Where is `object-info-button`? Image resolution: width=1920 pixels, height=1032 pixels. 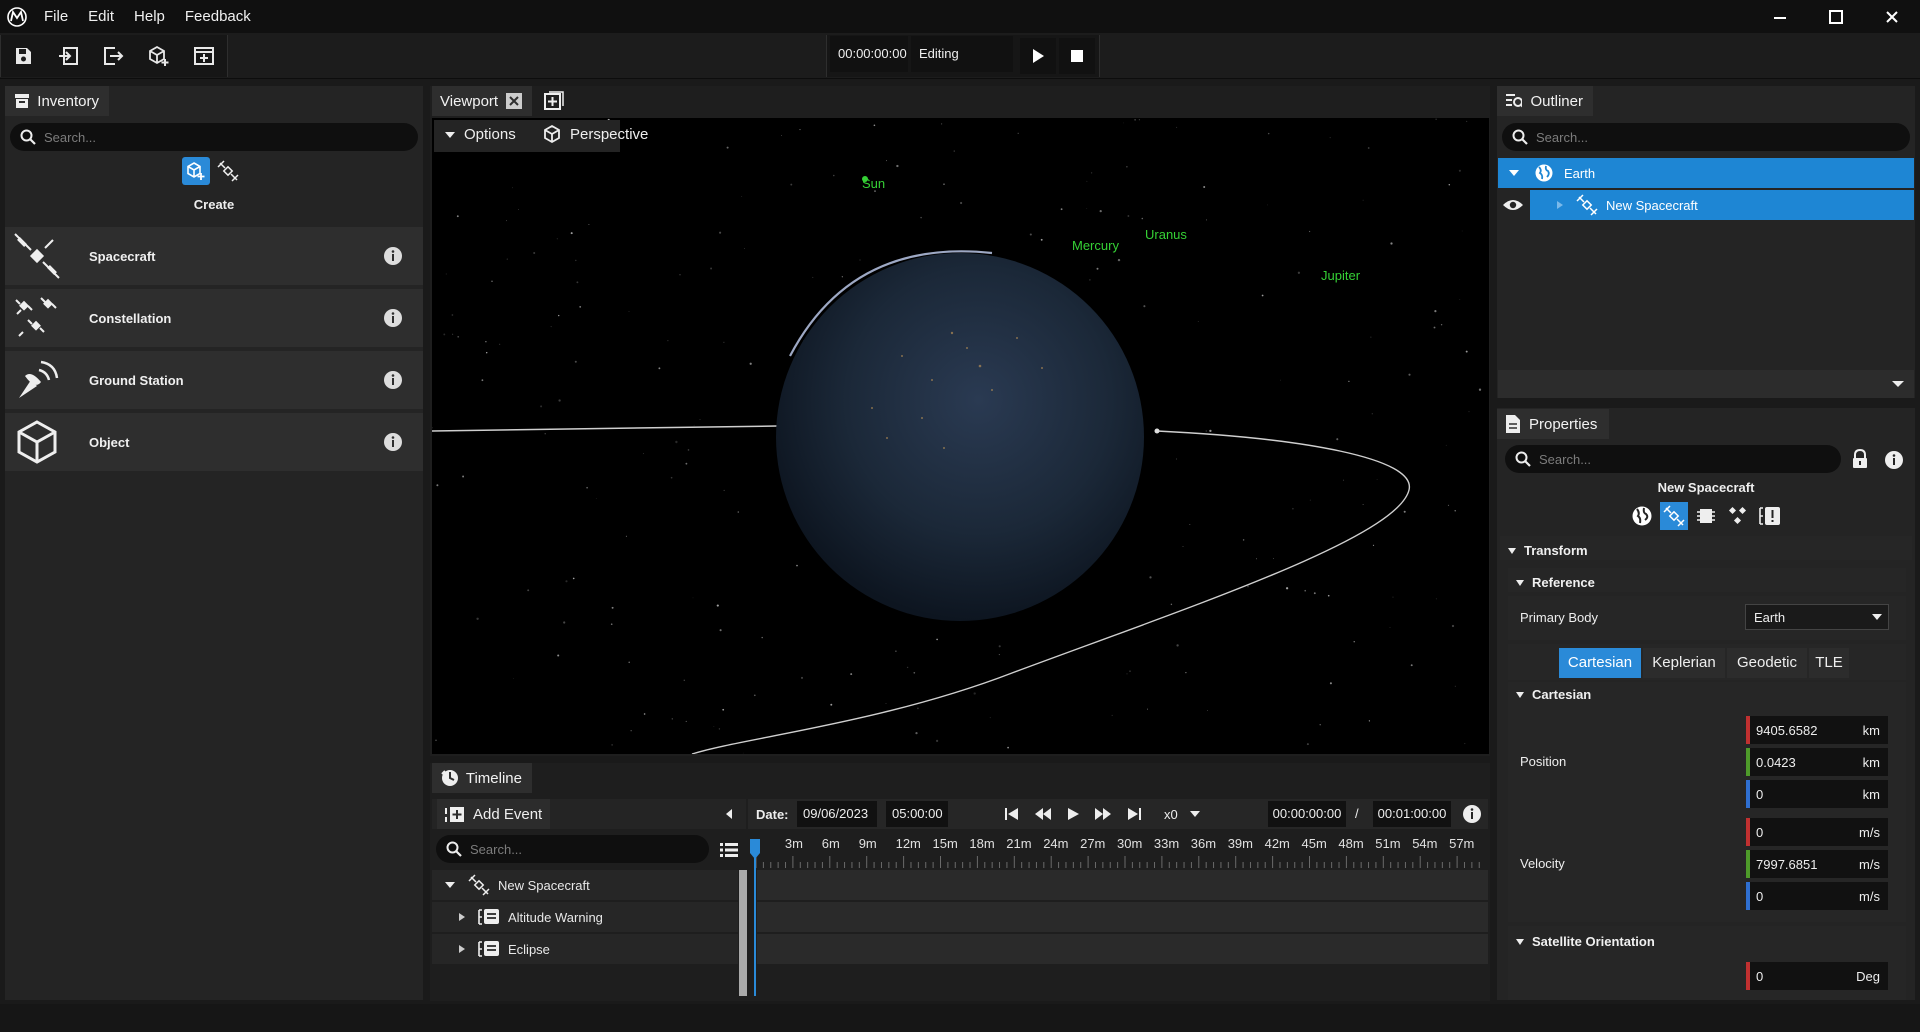 object-info-button is located at coordinates (393, 442).